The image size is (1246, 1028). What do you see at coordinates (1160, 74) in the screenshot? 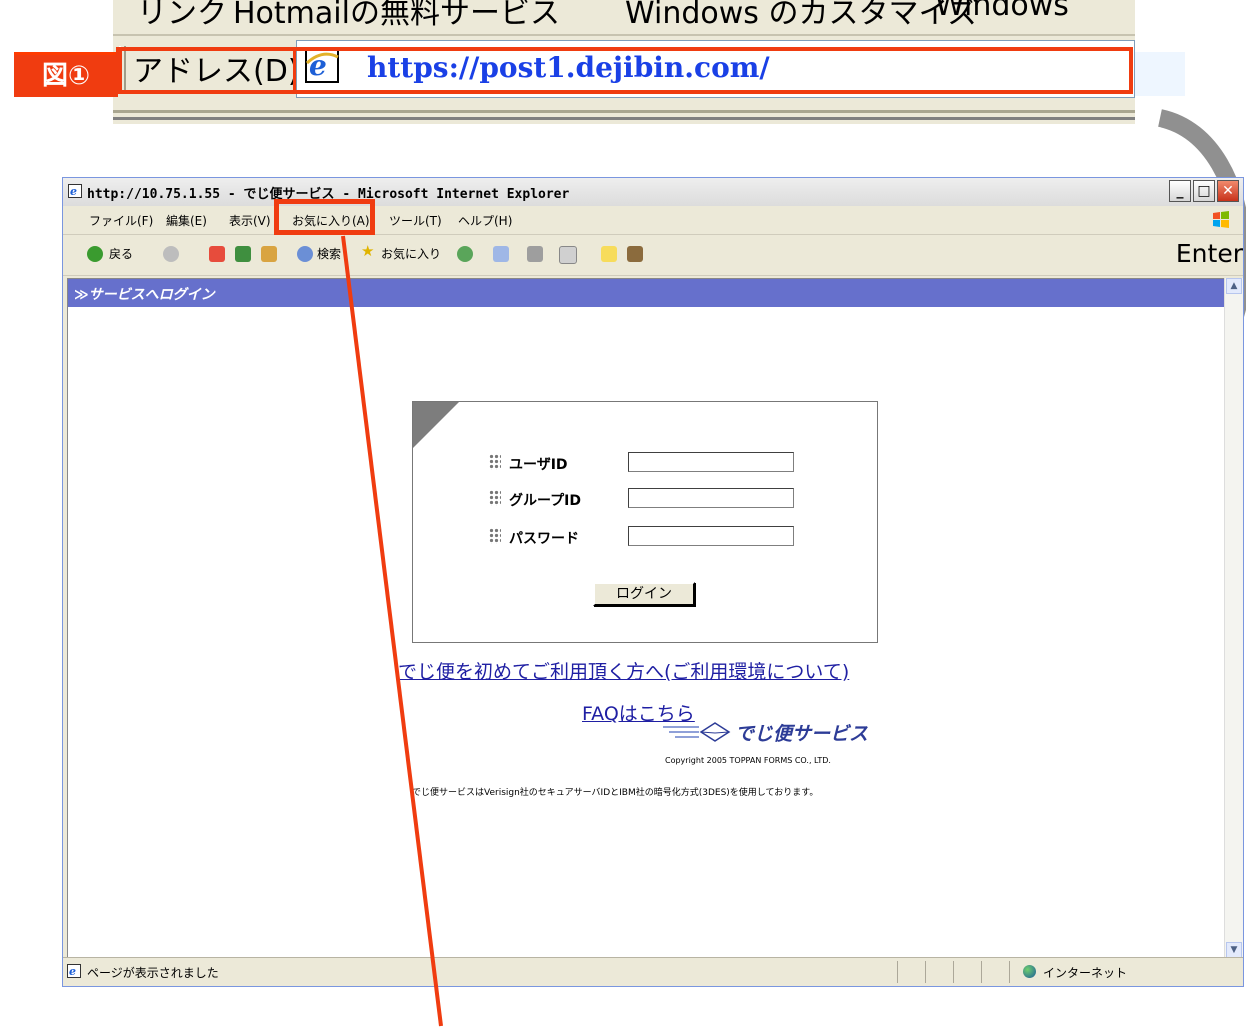
I see `address-field-tail` at bounding box center [1160, 74].